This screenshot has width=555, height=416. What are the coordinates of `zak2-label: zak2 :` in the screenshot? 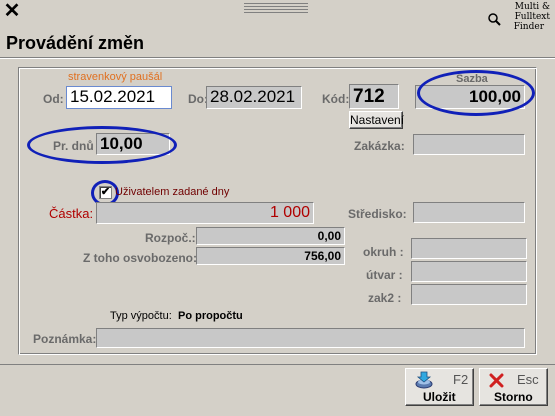 It's located at (385, 298).